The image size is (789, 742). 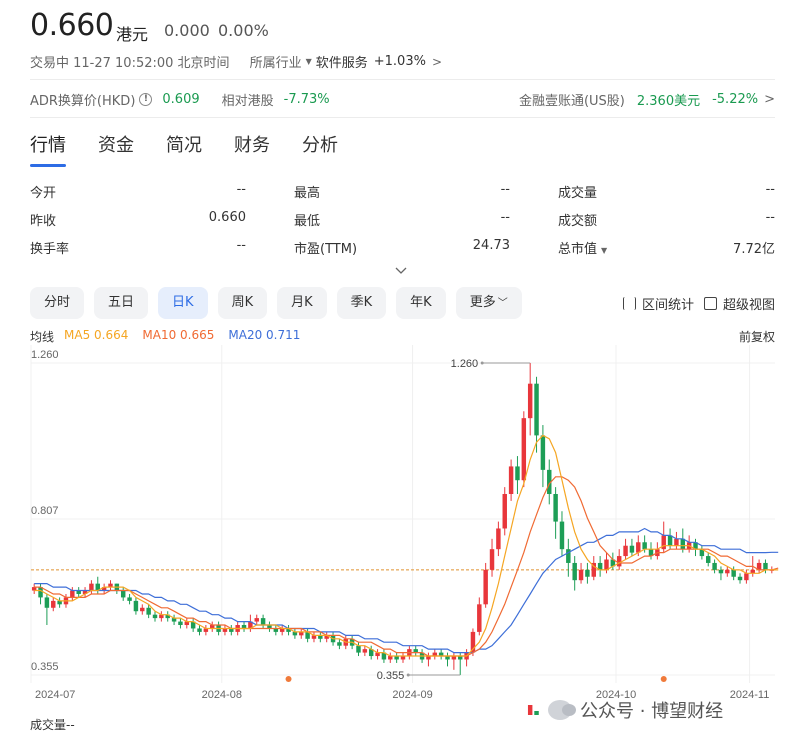 What do you see at coordinates (757, 336) in the screenshot?
I see `adjust-mode: 前复权` at bounding box center [757, 336].